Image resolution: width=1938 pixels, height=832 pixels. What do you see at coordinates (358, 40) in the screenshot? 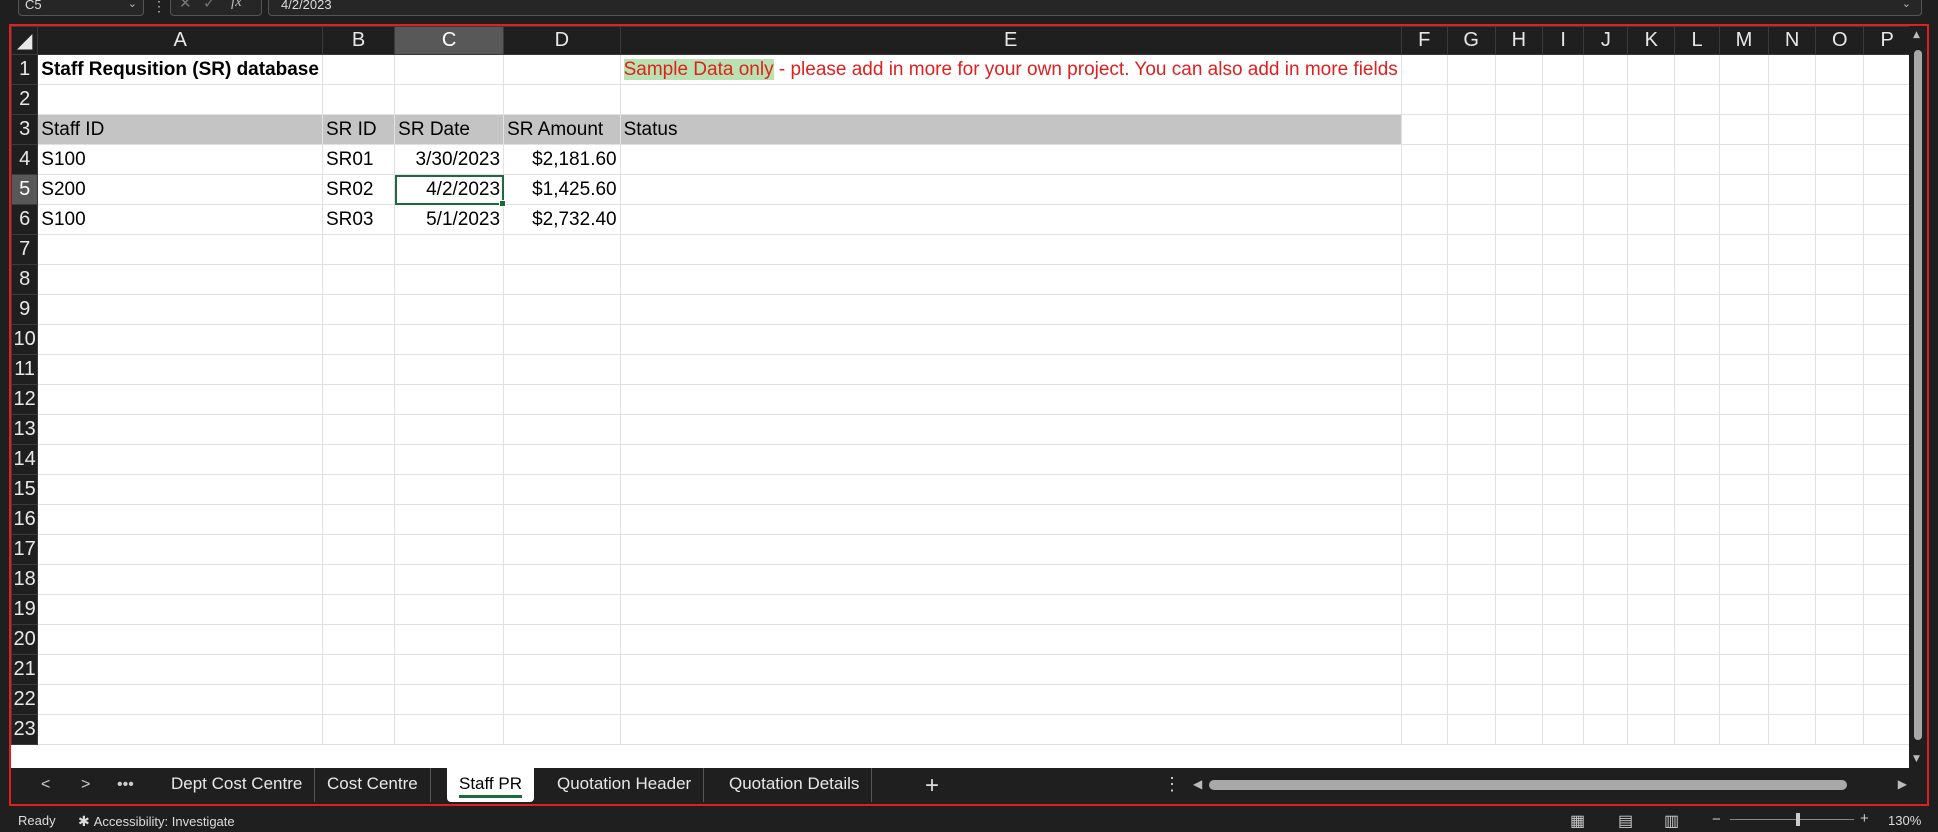
I see `column-header: B` at bounding box center [358, 40].